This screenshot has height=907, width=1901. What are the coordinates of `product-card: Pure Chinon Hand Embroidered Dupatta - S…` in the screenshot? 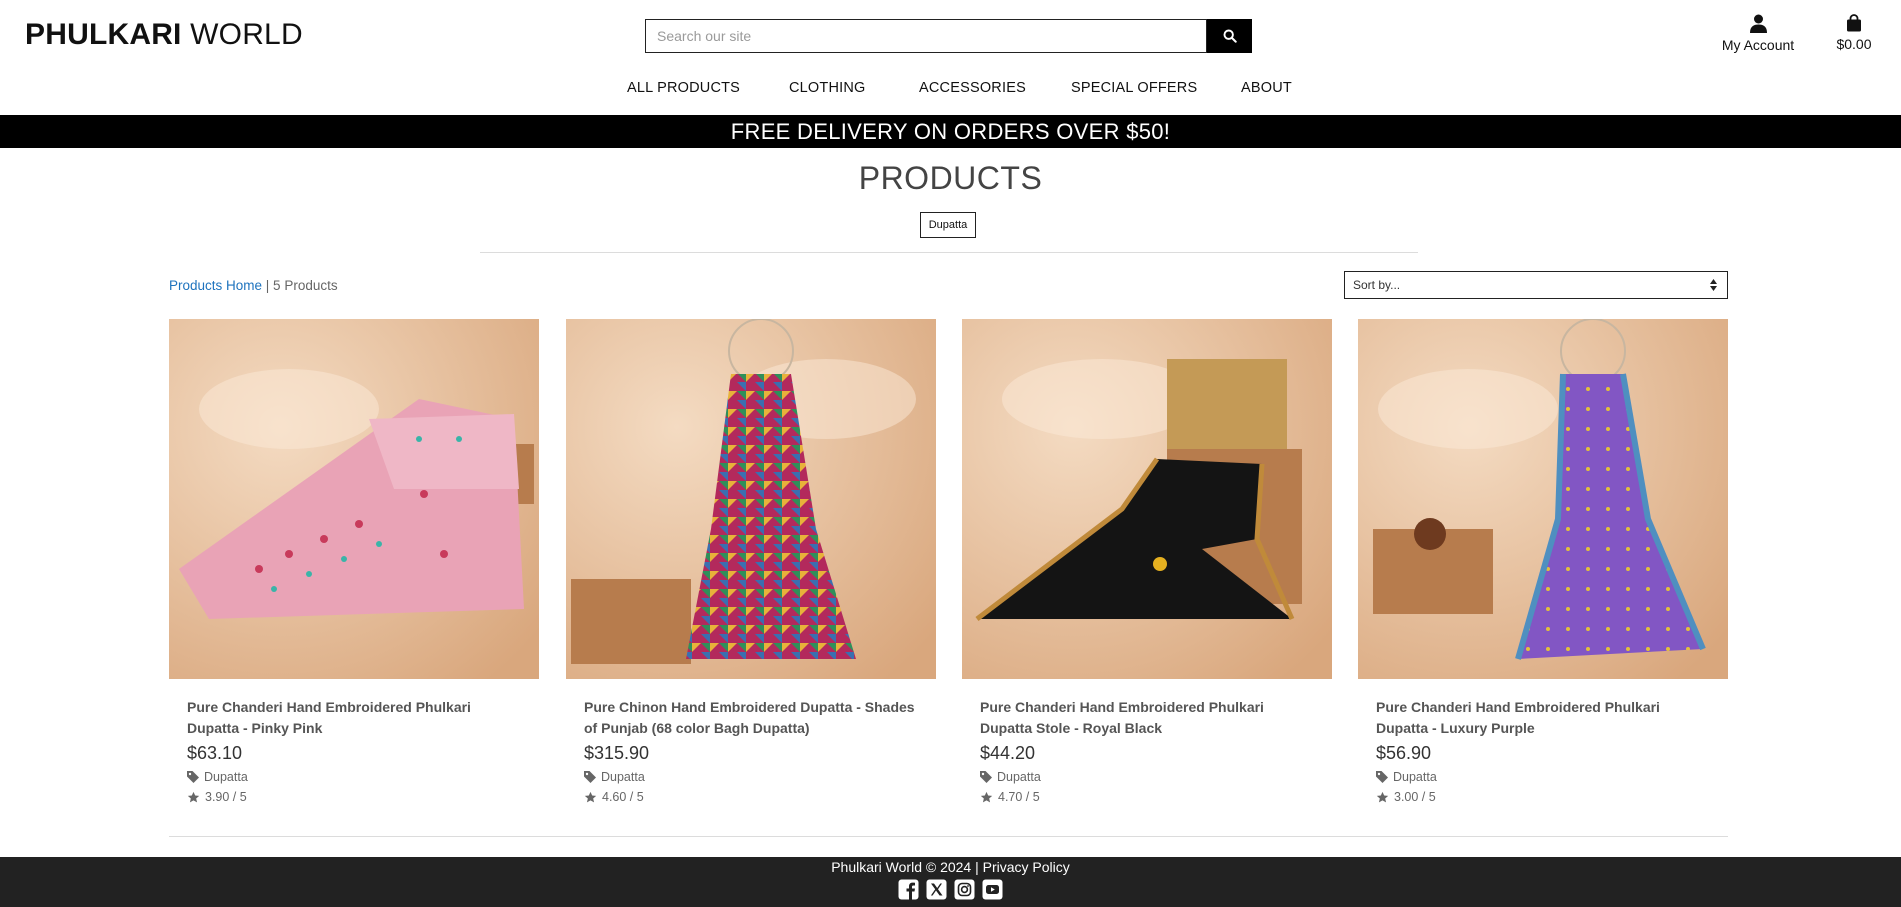 It's located at (751, 561).